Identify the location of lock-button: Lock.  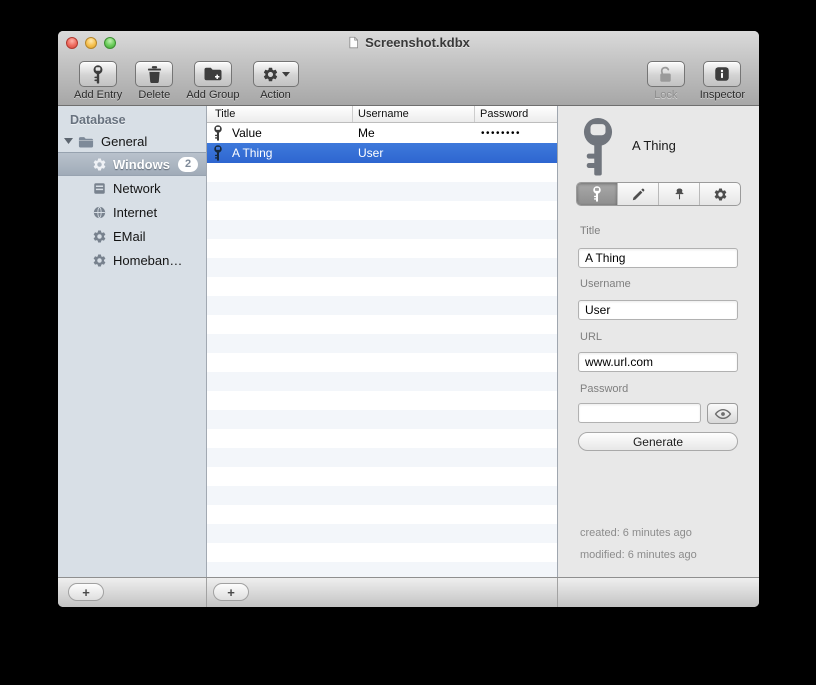
(665, 81).